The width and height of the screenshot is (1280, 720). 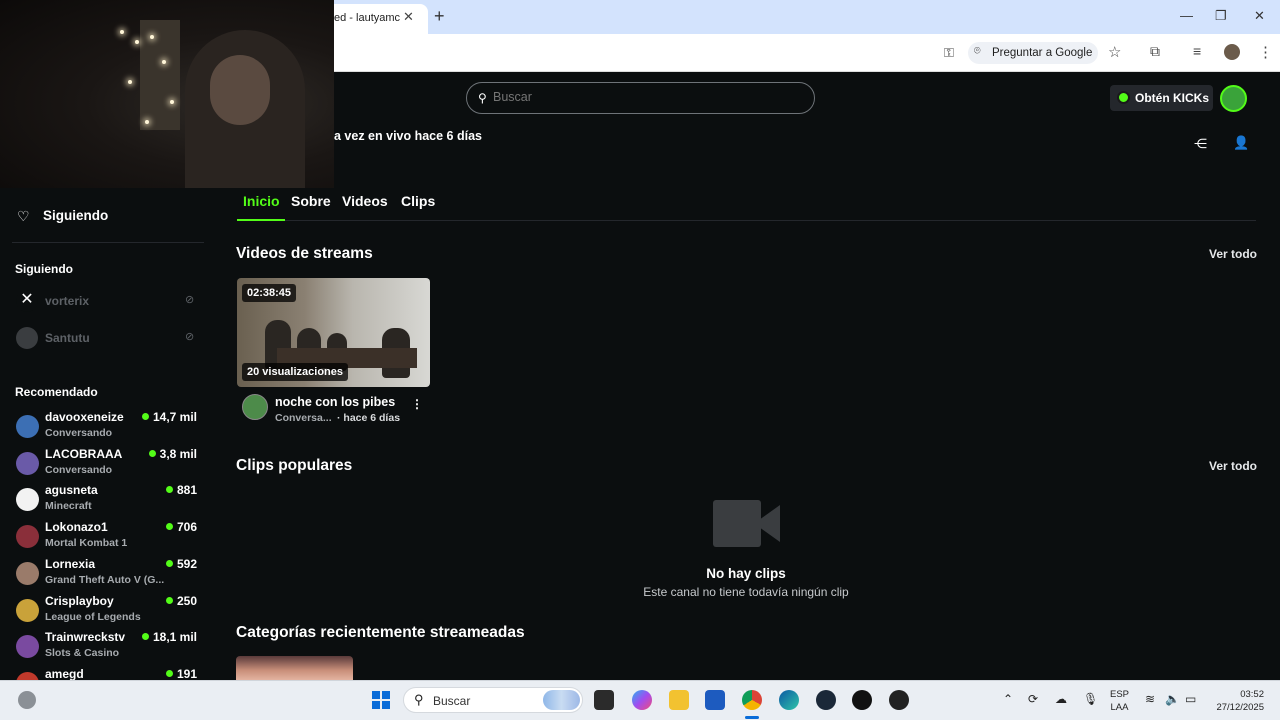 What do you see at coordinates (1172, 699) in the screenshot?
I see `volume-icon: 🔈` at bounding box center [1172, 699].